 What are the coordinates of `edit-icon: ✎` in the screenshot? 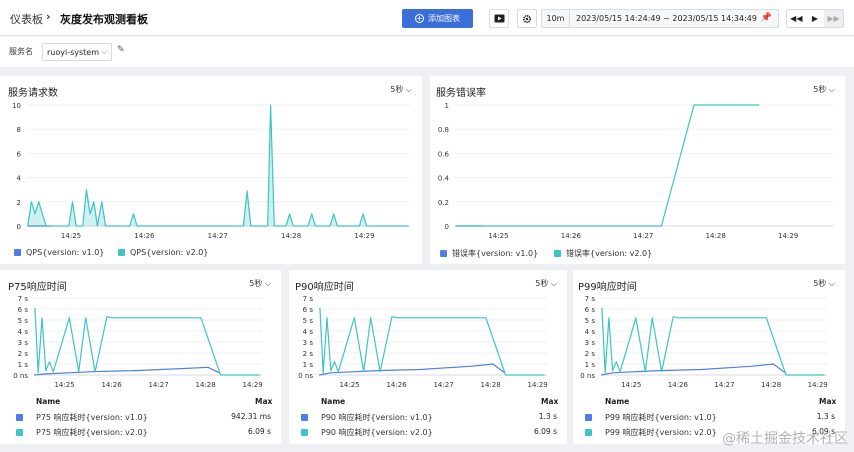 It's located at (121, 50).